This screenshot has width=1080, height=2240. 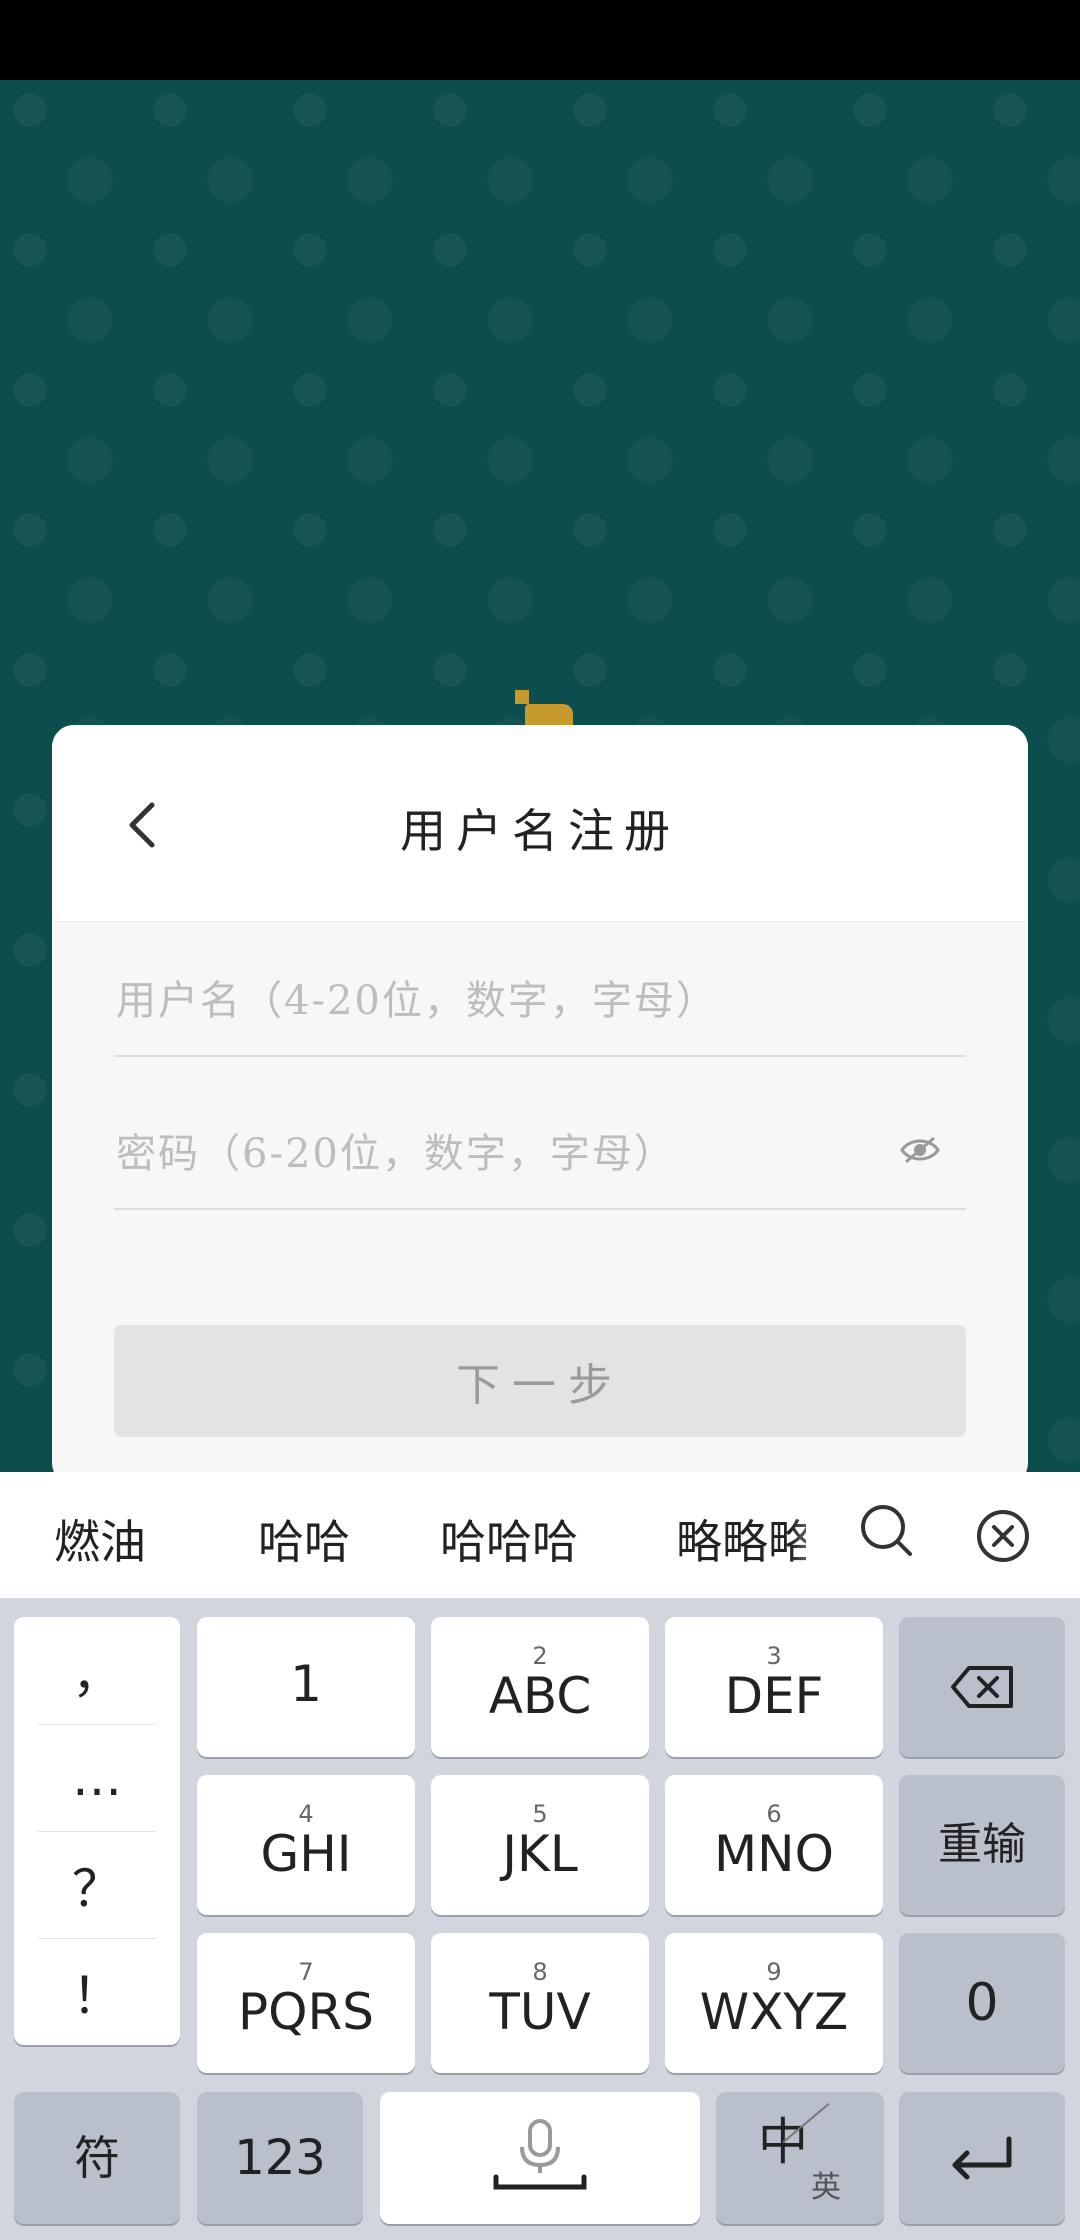 I want to click on password-field, so click(x=540, y=1149).